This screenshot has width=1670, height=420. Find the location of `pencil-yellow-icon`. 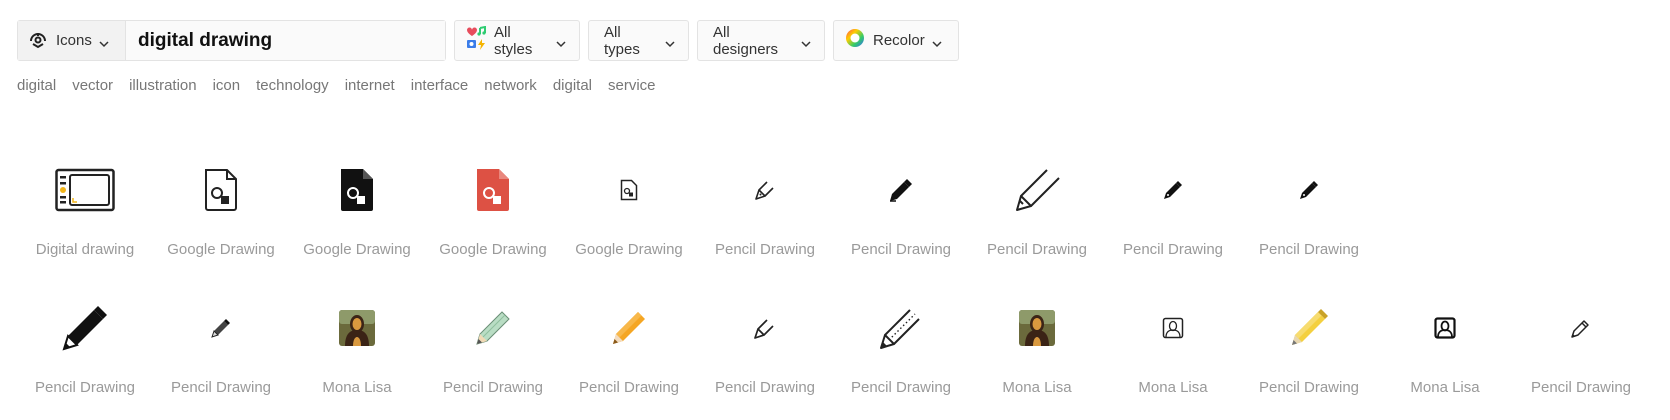

pencil-yellow-icon is located at coordinates (1309, 328).